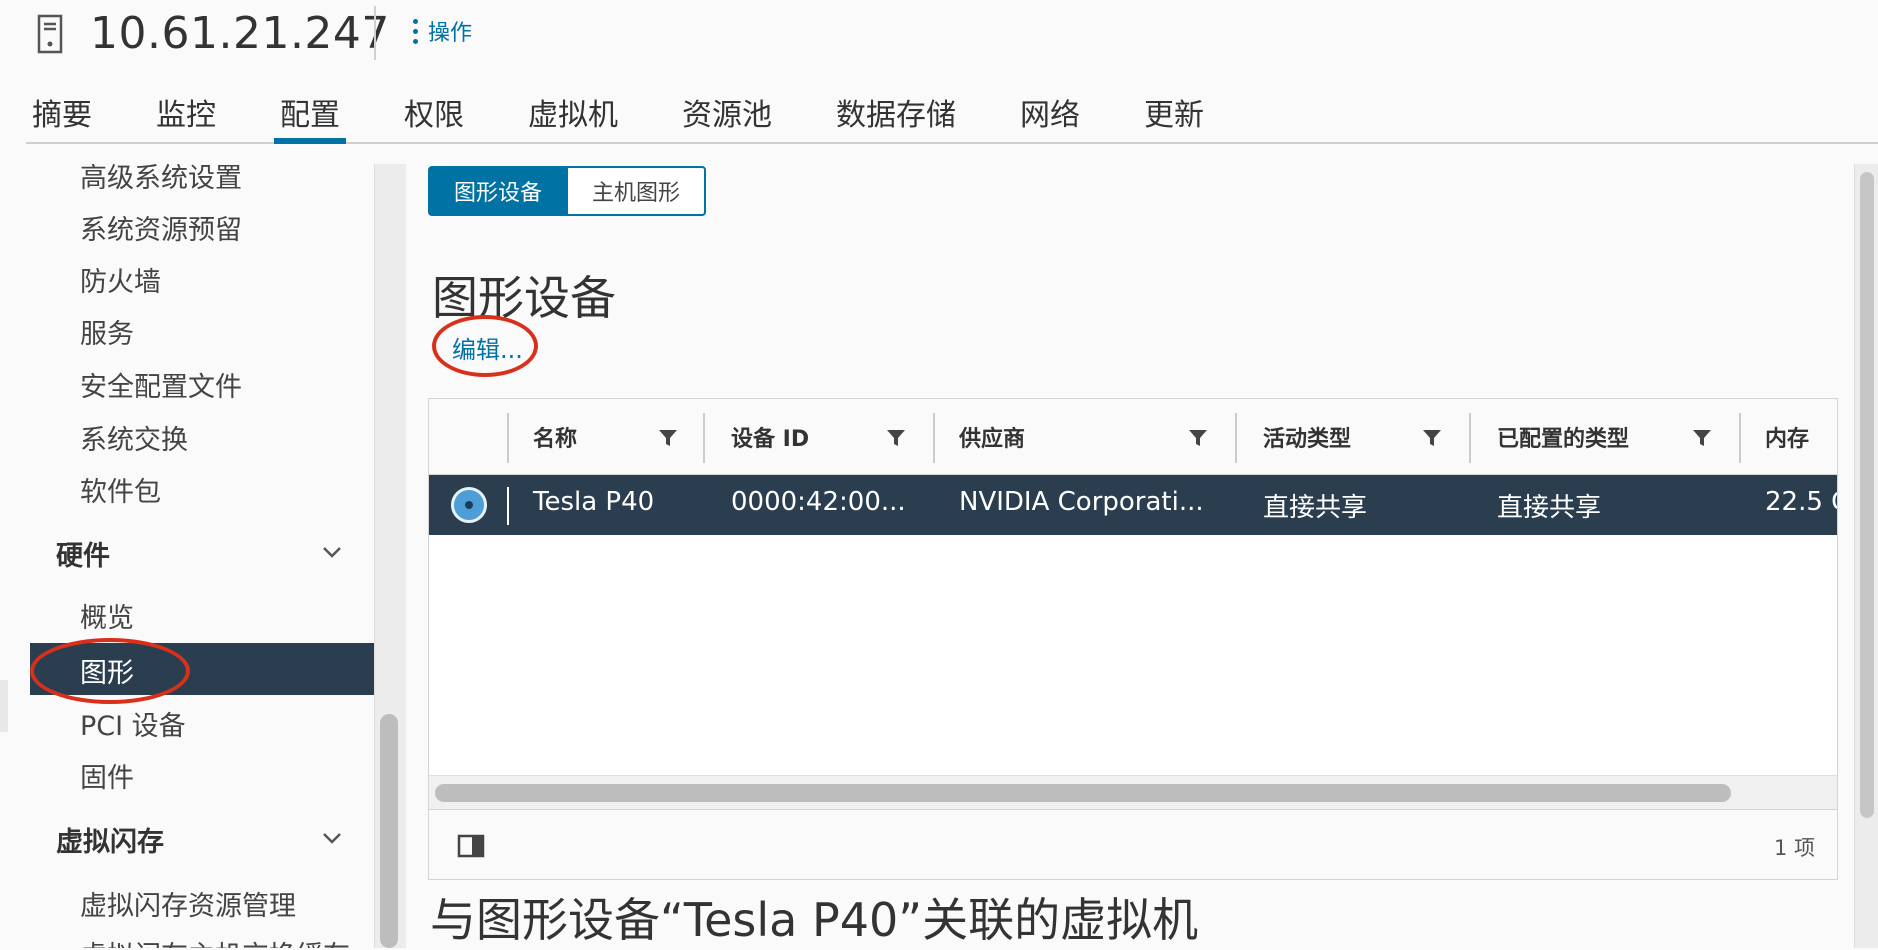 This screenshot has width=1878, height=950. What do you see at coordinates (188, 903) in the screenshot?
I see `sidebar-item-vflash-resource: 虚拟闪存资源管理` at bounding box center [188, 903].